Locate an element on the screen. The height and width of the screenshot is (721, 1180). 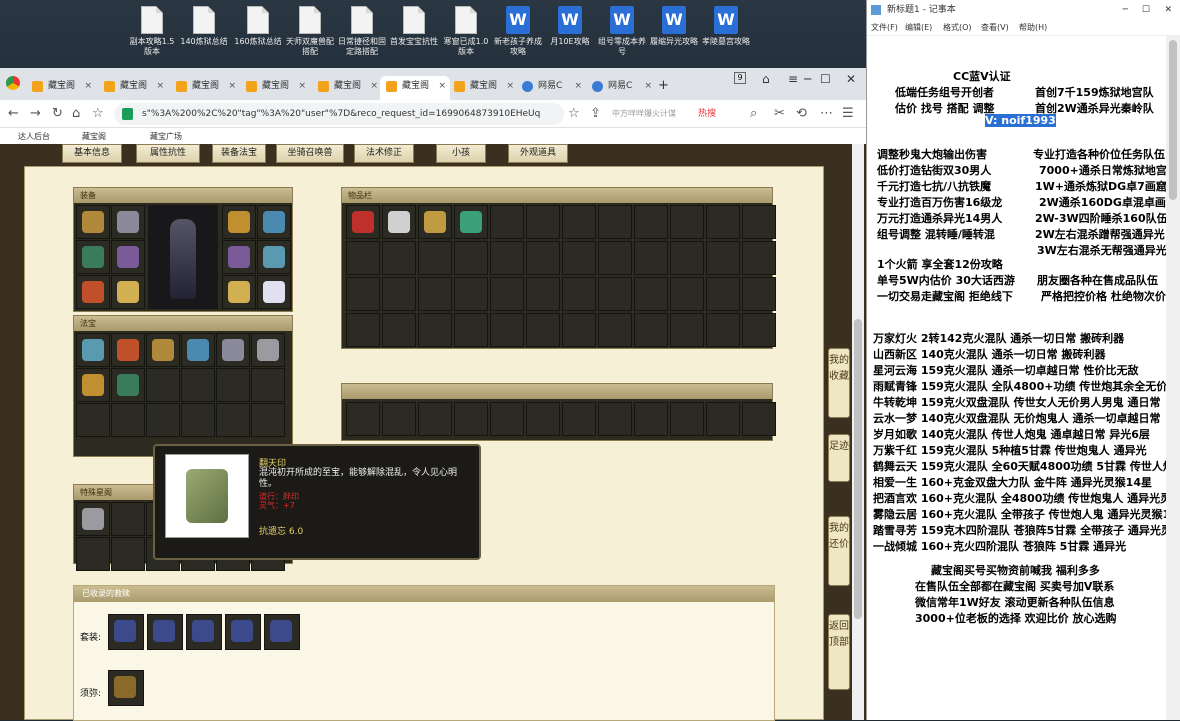
minimize-button: ─ is located at coordinates (807, 79).